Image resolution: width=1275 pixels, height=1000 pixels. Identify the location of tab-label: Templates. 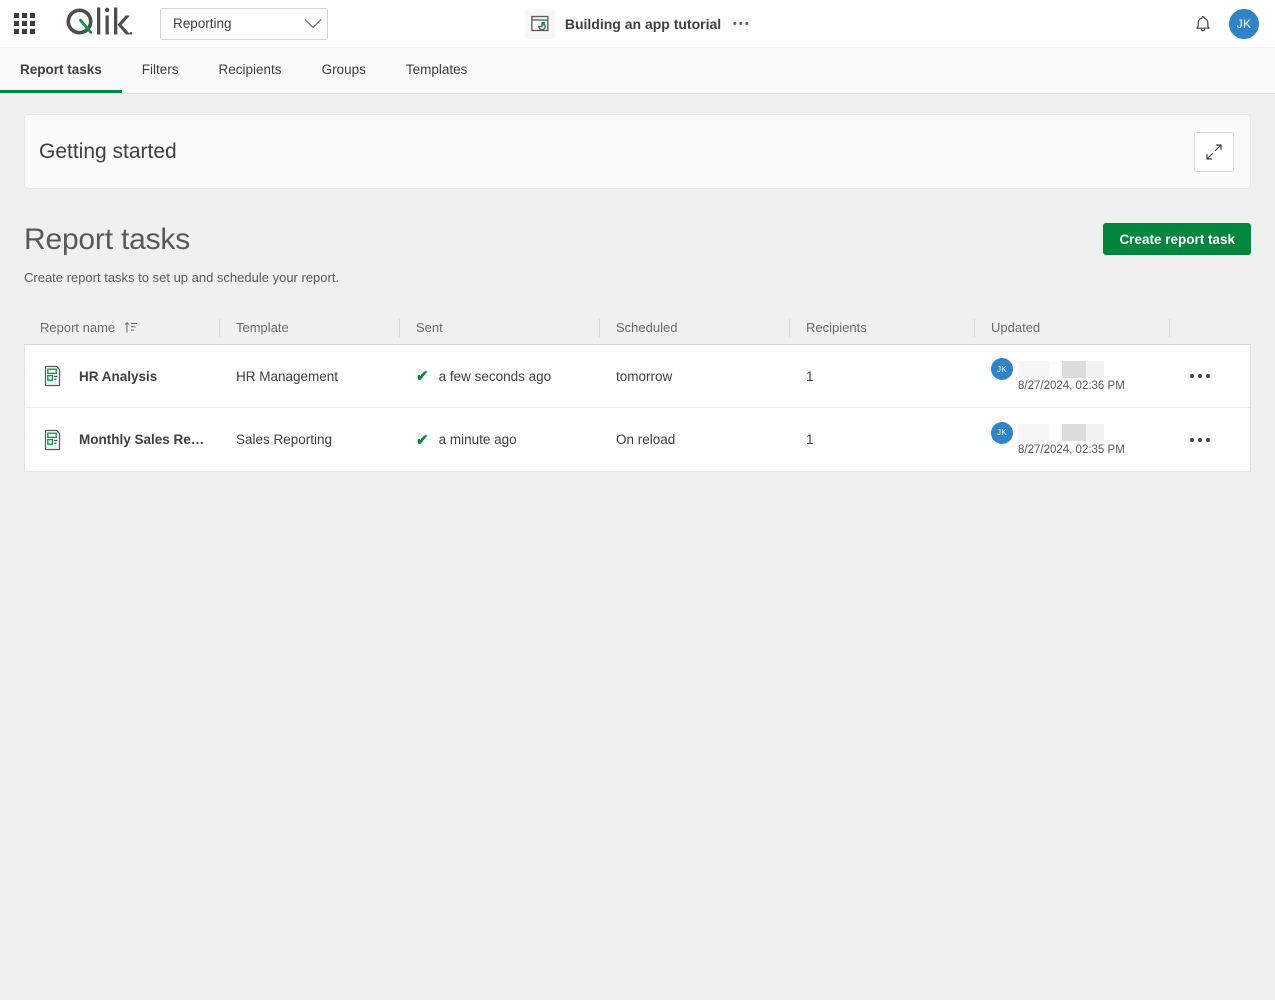
(436, 69).